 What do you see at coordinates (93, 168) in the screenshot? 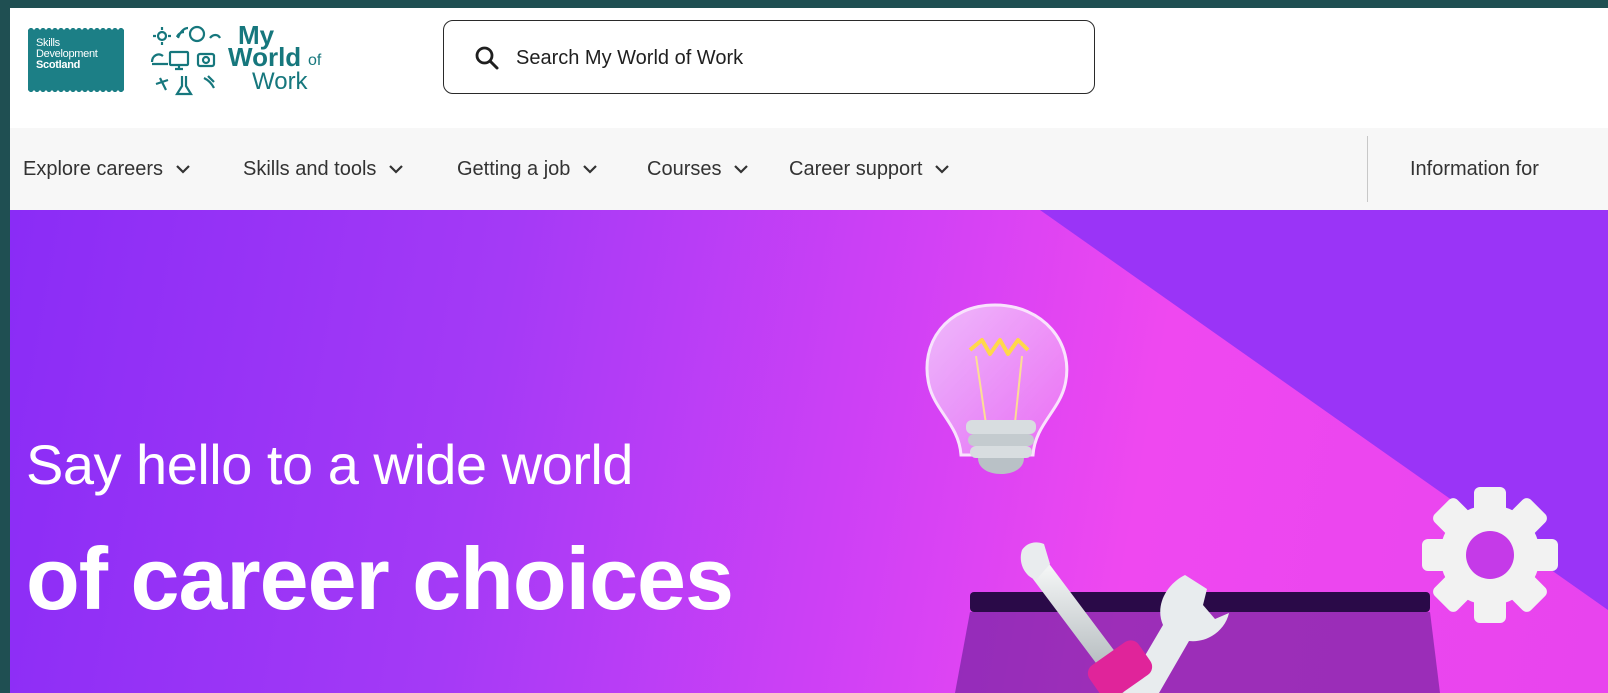
I see `nav-item-label: Explore careers` at bounding box center [93, 168].